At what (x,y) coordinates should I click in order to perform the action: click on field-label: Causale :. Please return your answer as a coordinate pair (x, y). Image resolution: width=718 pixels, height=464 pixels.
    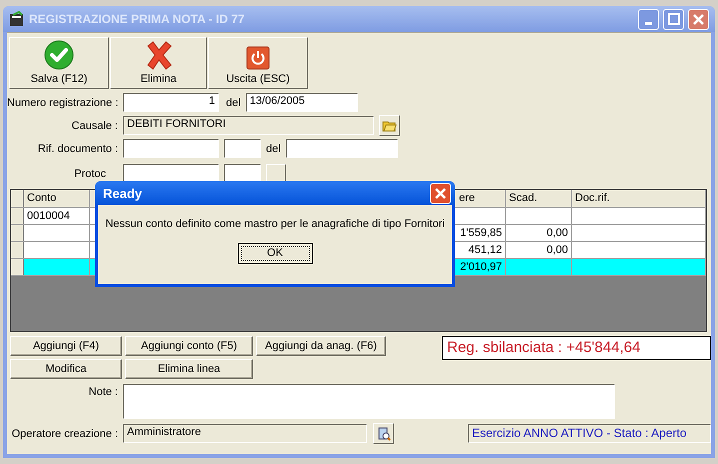
    Looking at the image, I should click on (94, 126).